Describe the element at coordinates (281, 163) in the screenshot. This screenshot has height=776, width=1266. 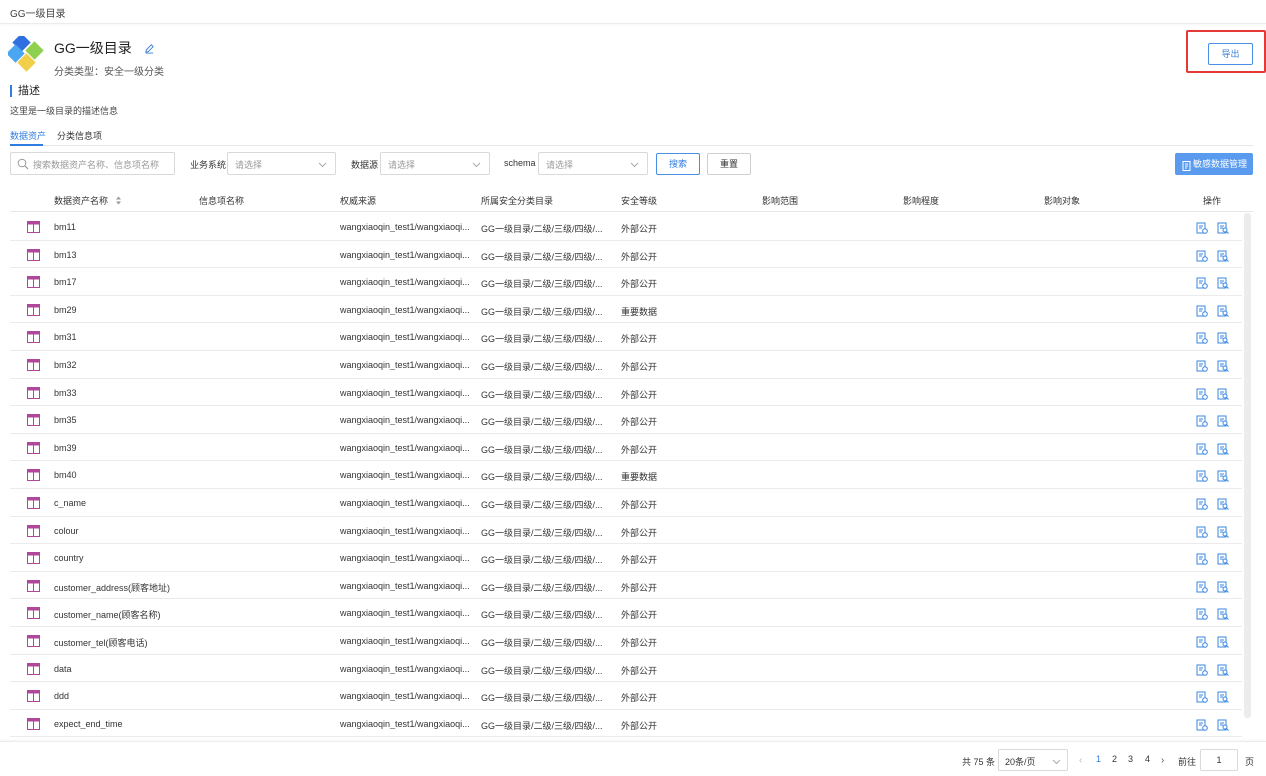
I see `business-system-select: 请选择` at that location.